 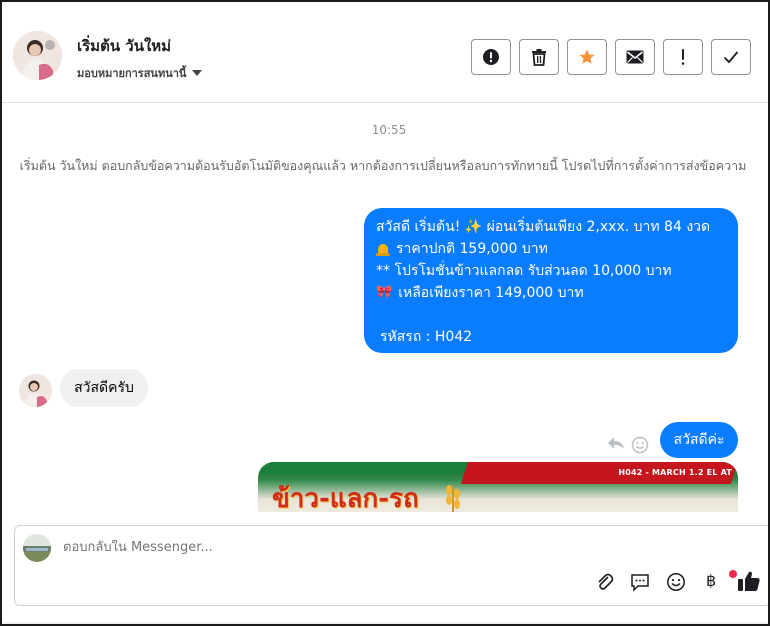 I want to click on paperclip-icon, so click(x=605, y=582).